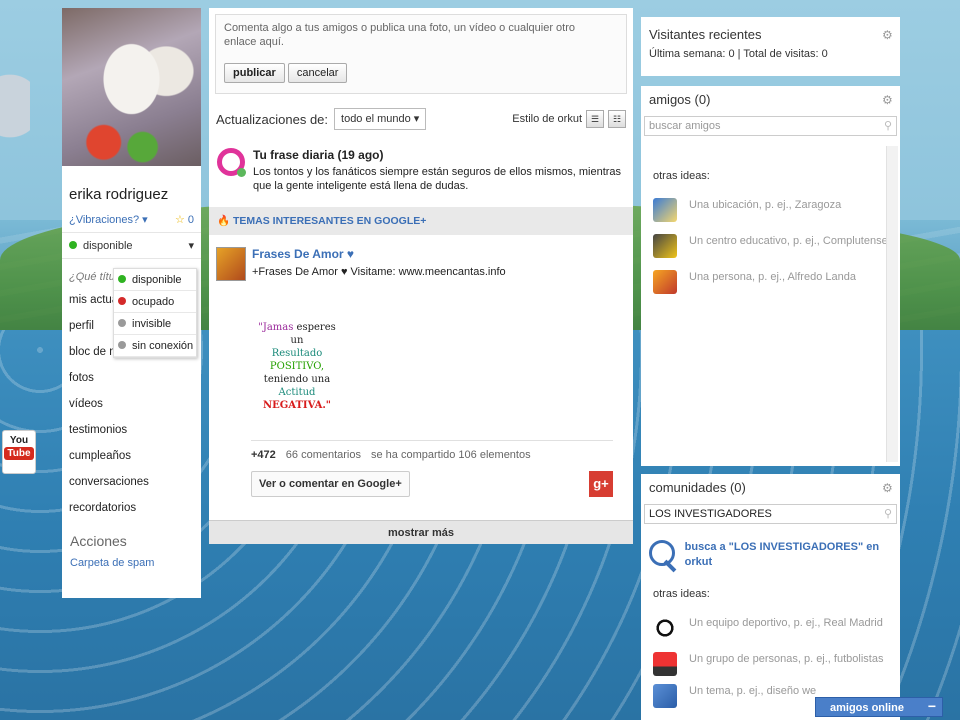 This screenshot has height=720, width=960. What do you see at coordinates (663, 557) in the screenshot?
I see `magnifier-icon` at bounding box center [663, 557].